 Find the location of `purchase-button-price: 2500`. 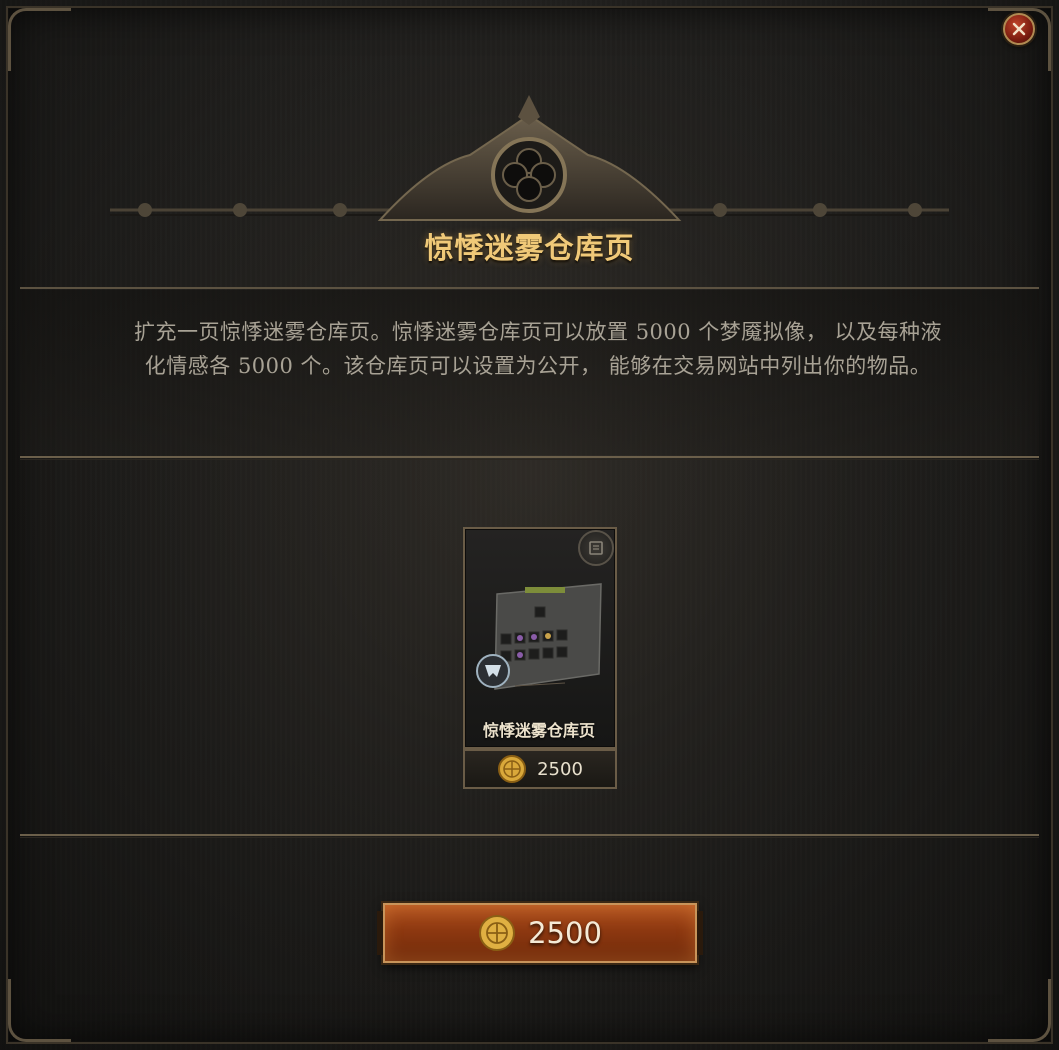

purchase-button-price: 2500 is located at coordinates (565, 933).